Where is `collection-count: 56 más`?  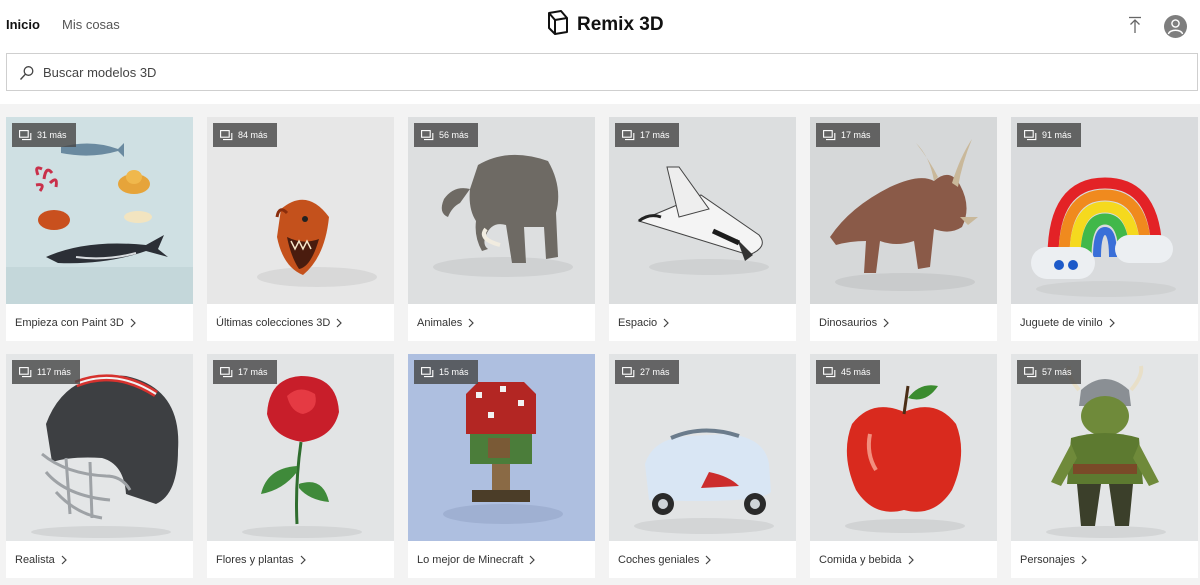 collection-count: 56 más is located at coordinates (454, 135).